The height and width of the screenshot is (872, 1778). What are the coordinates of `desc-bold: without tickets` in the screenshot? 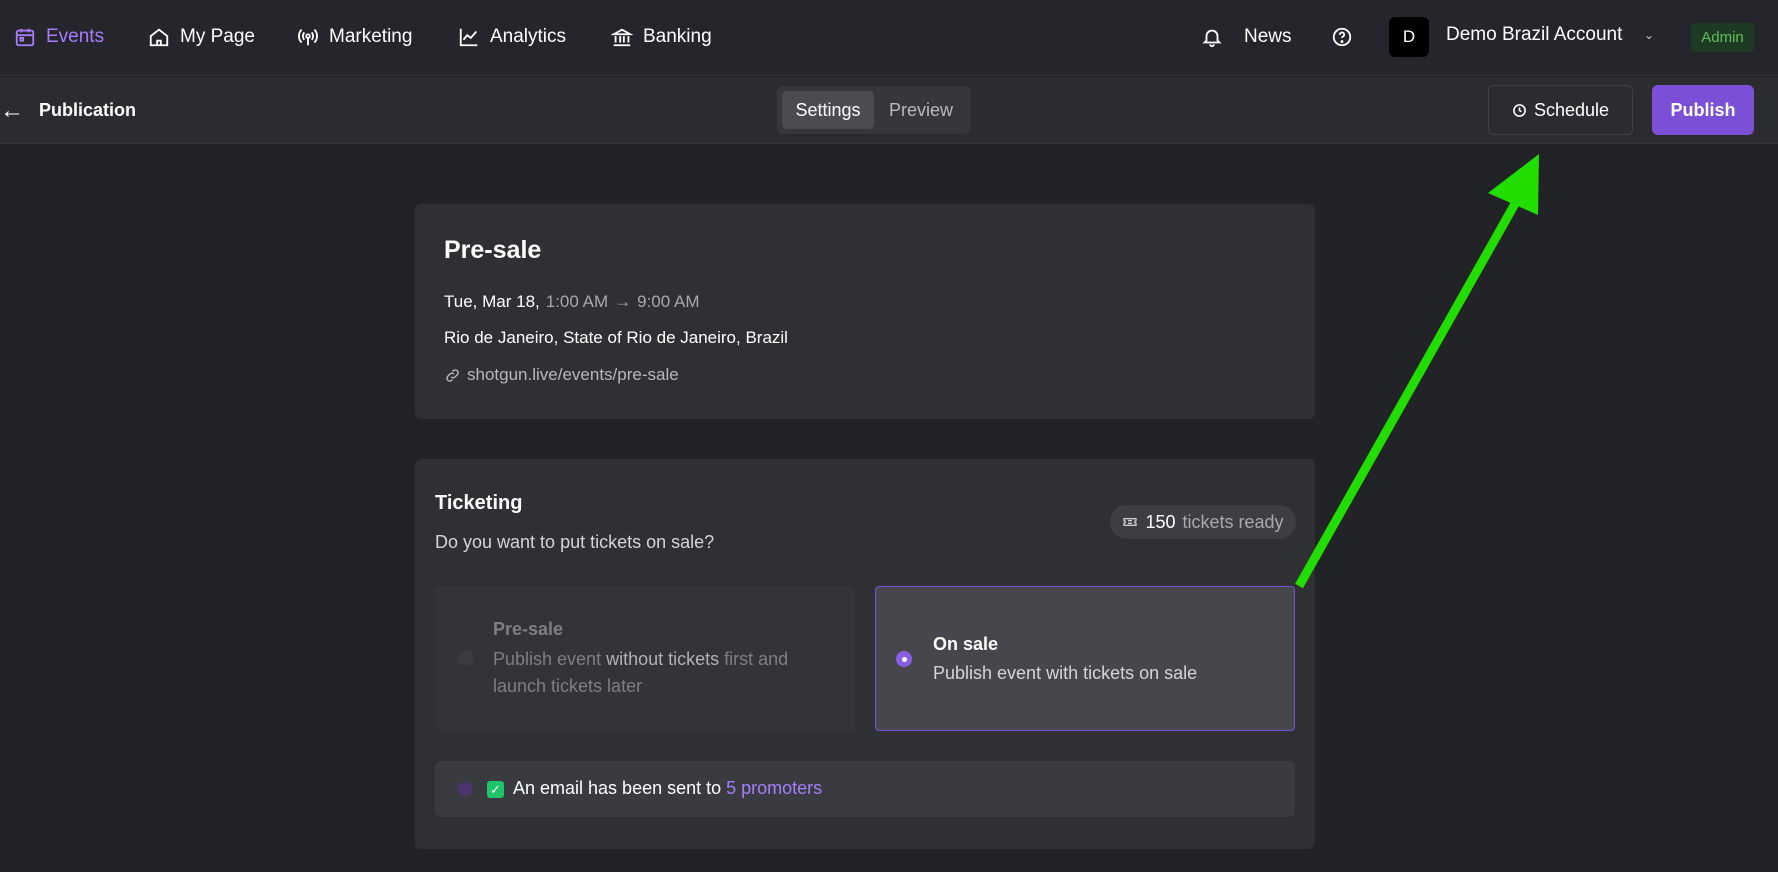 It's located at (663, 659).